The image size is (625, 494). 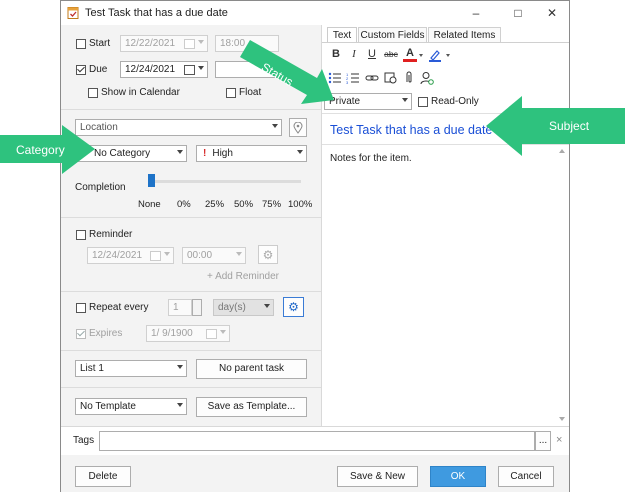 What do you see at coordinates (200, 255) in the screenshot?
I see `reminder-time-value: 00:00` at bounding box center [200, 255].